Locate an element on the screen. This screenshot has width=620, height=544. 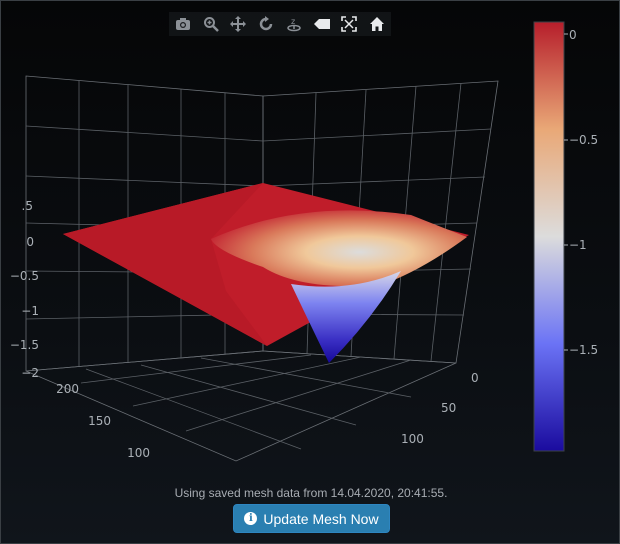
x-tick: 100 is located at coordinates (412, 439).